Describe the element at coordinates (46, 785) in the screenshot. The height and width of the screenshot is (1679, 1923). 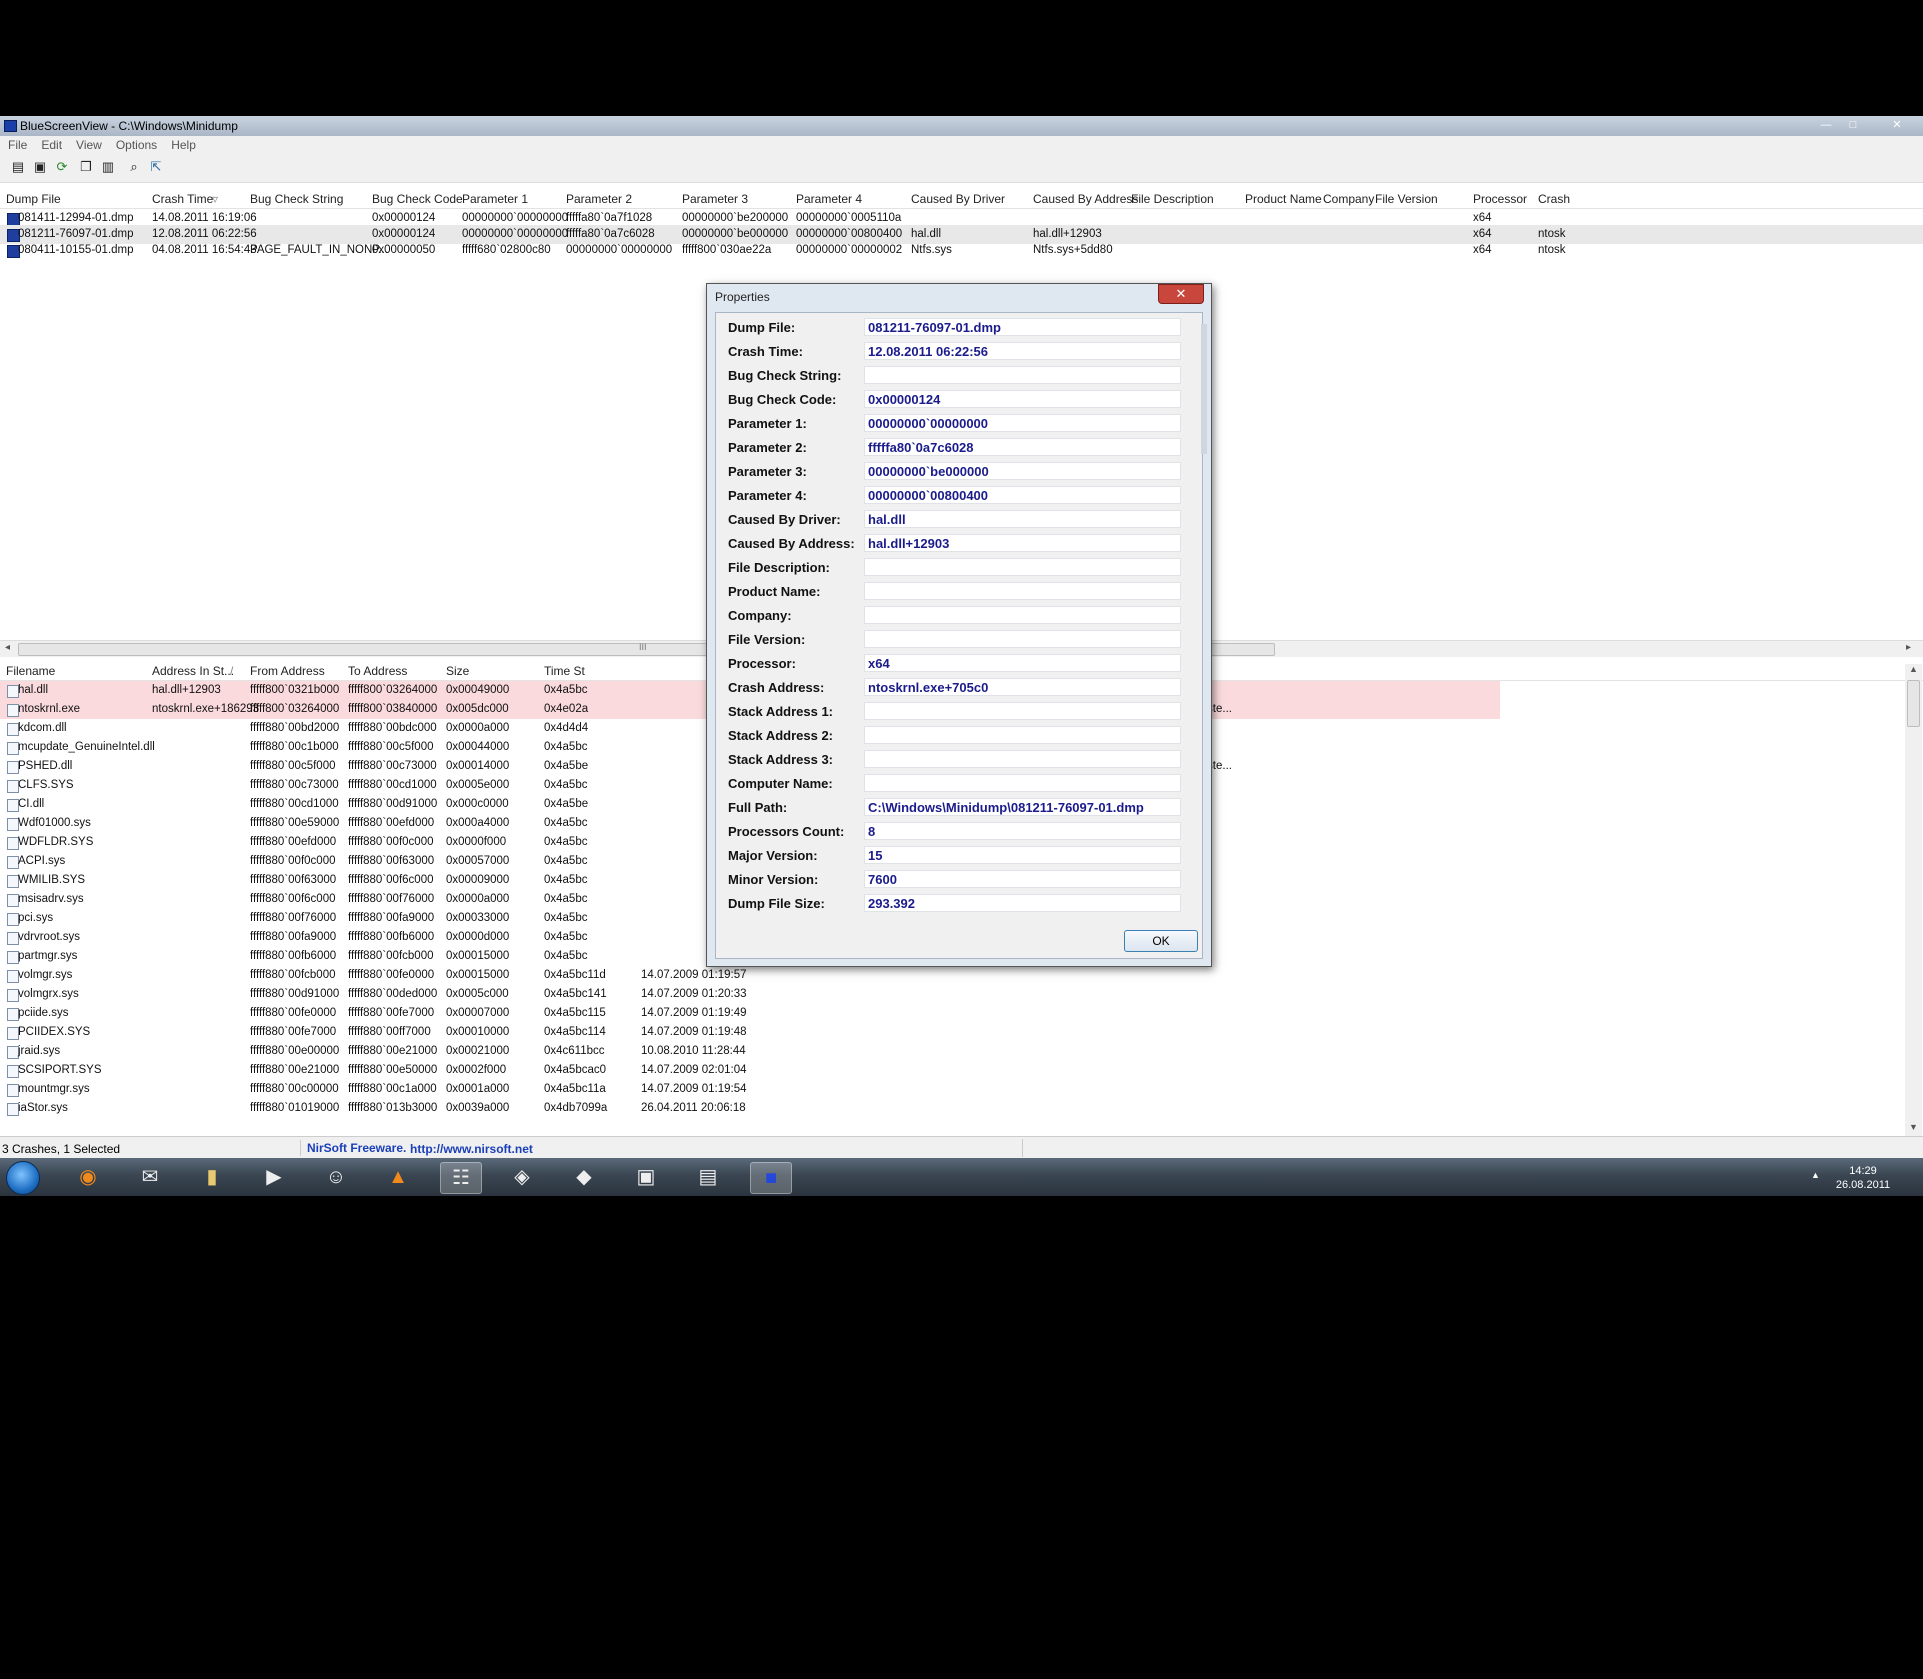
I see `driver-cell: CLFS.SYS` at that location.